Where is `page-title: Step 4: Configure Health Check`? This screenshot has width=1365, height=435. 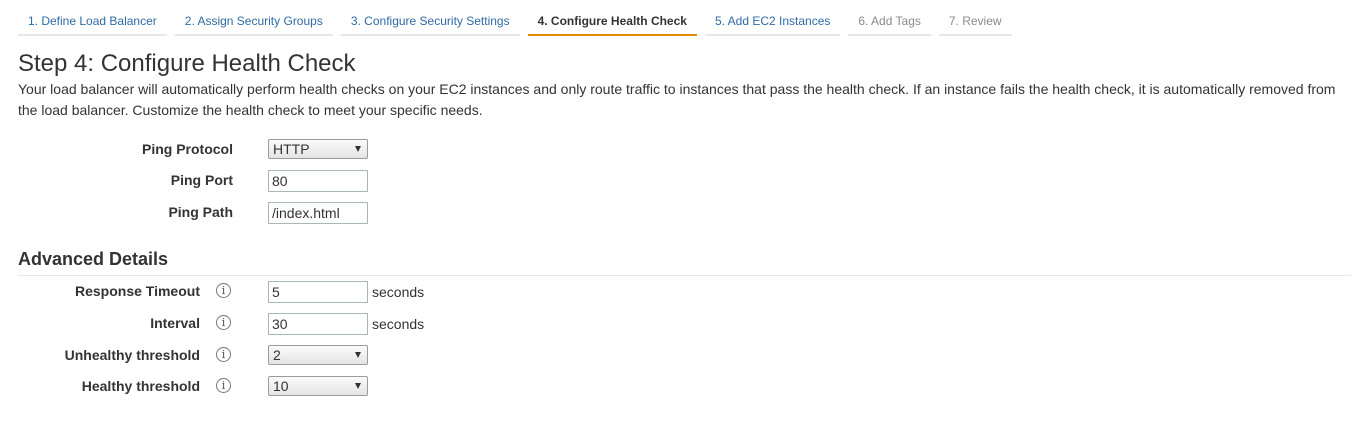 page-title: Step 4: Configure Health Check is located at coordinates (187, 63).